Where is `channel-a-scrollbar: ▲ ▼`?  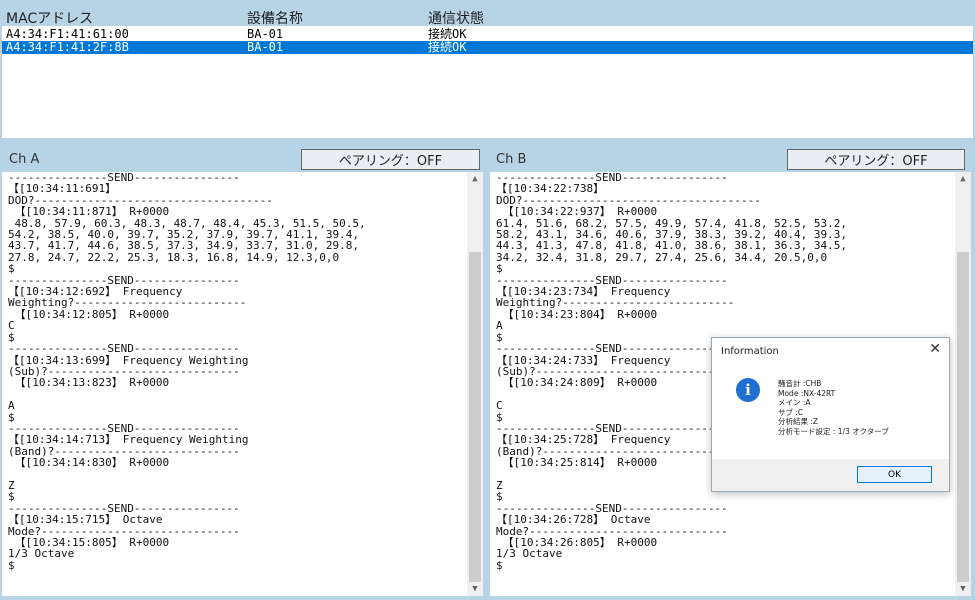 channel-a-scrollbar: ▲ ▼ is located at coordinates (475, 384).